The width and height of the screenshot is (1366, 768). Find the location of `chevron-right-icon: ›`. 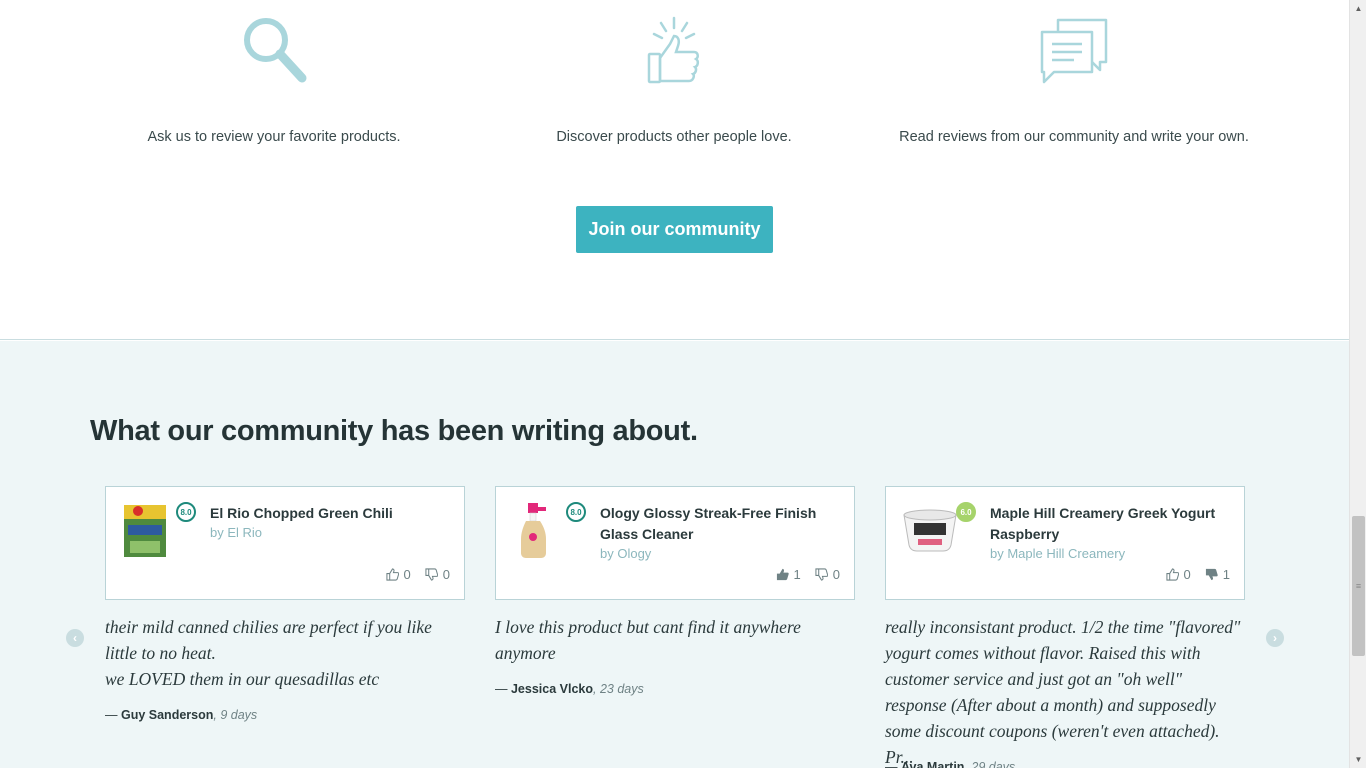

chevron-right-icon: › is located at coordinates (1275, 638).